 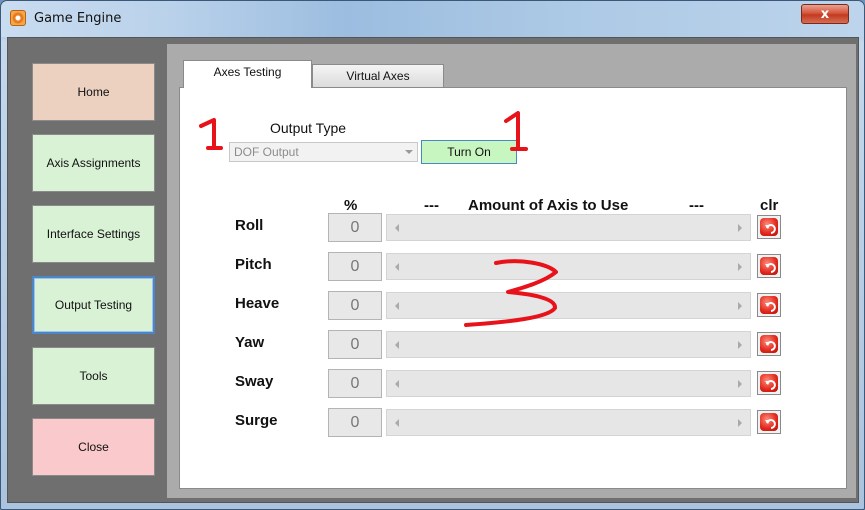 I want to click on axis-value-pitch: 0, so click(x=355, y=266).